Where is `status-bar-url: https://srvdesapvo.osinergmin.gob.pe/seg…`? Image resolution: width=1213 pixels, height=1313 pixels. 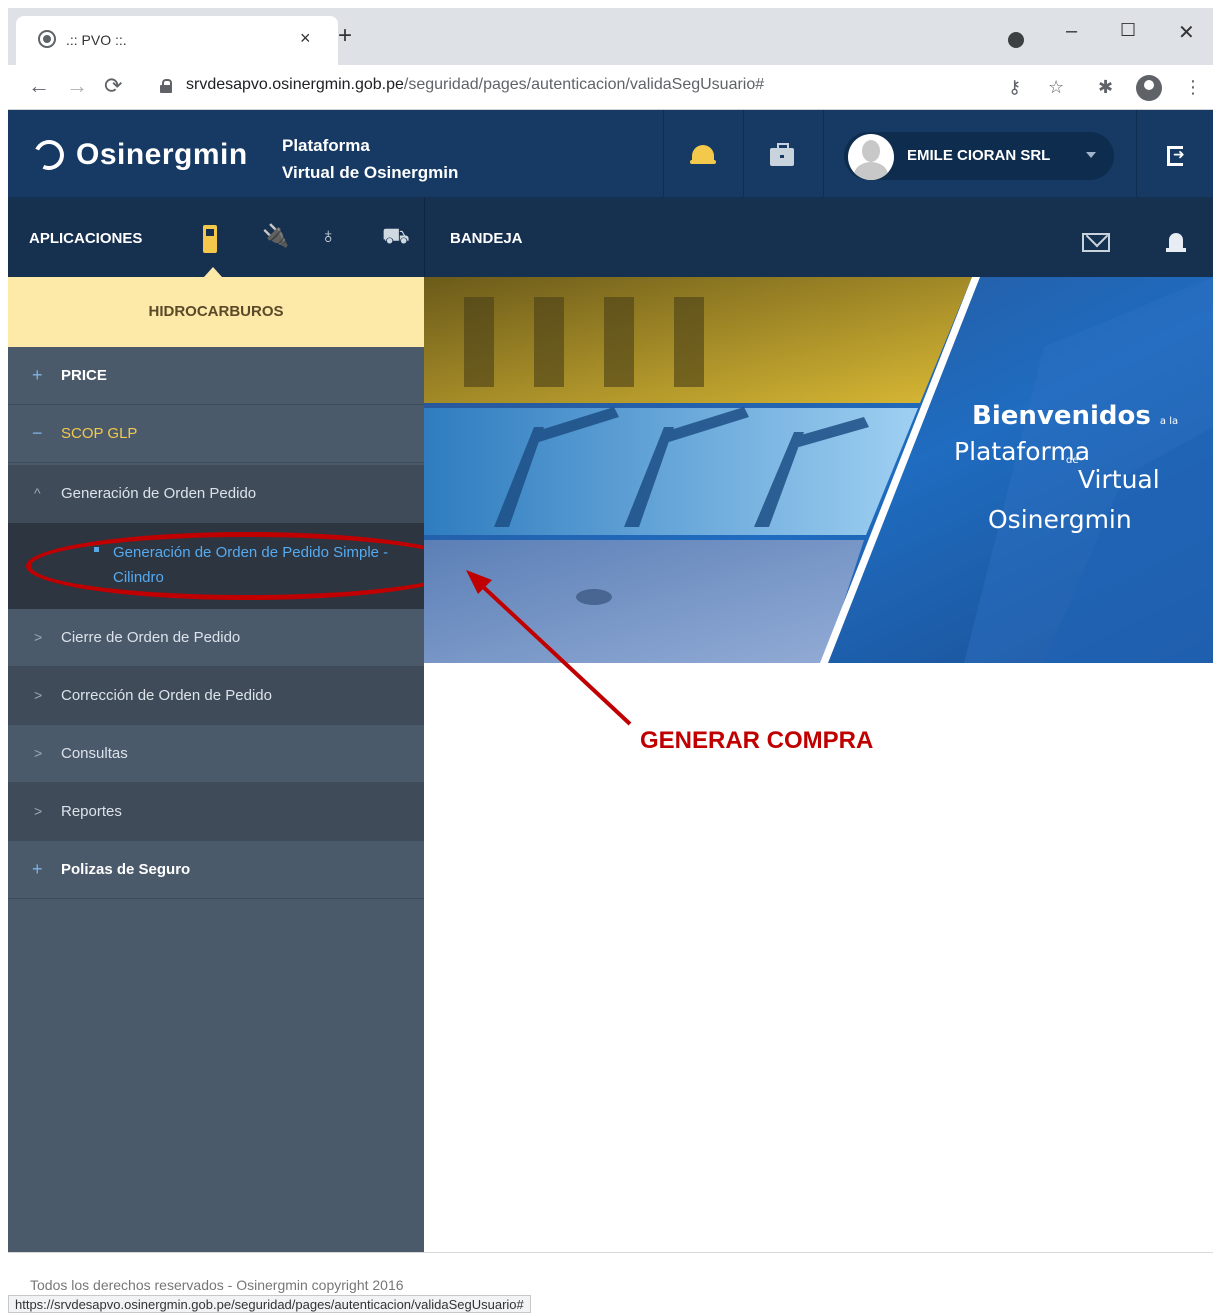 status-bar-url: https://srvdesapvo.osinergmin.gob.pe/seg… is located at coordinates (269, 1304).